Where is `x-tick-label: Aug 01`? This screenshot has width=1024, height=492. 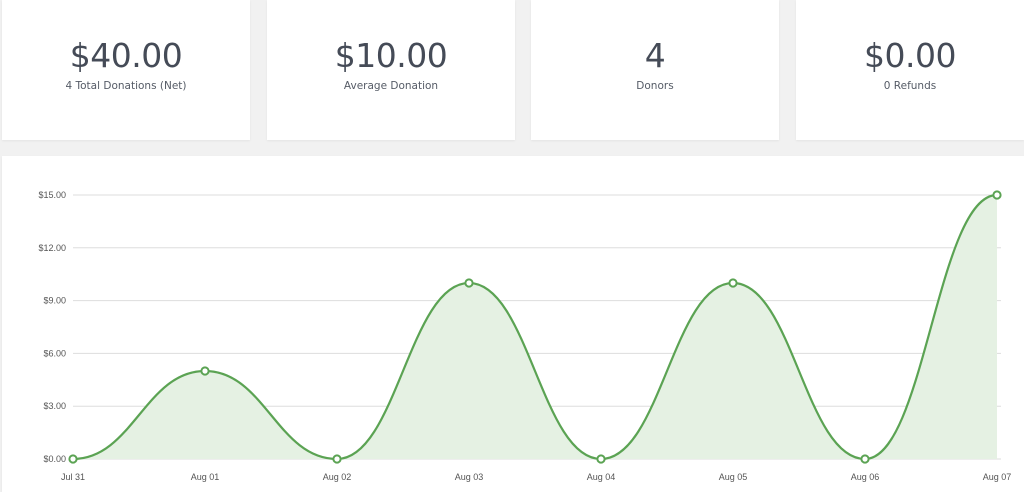
x-tick-label: Aug 01 is located at coordinates (205, 477).